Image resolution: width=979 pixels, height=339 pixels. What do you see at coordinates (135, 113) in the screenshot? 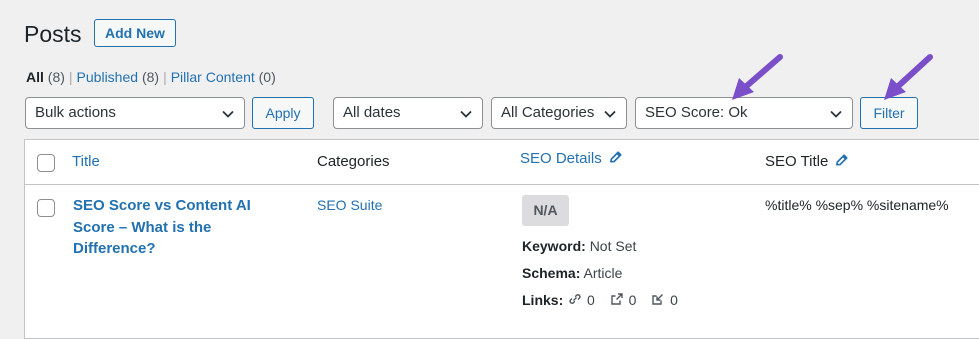
I see `bulk-actions-select: Bulk actions` at bounding box center [135, 113].